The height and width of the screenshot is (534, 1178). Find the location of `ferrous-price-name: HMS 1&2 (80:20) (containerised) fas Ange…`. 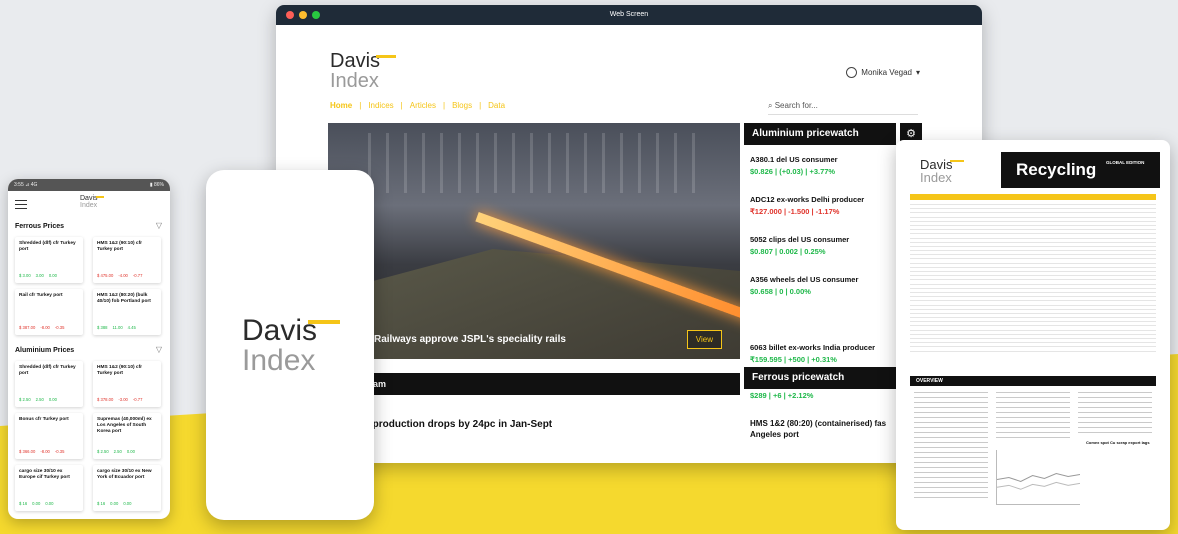

ferrous-price-name: HMS 1&2 (80:20) (containerised) fas Ange… is located at coordinates (830, 429).